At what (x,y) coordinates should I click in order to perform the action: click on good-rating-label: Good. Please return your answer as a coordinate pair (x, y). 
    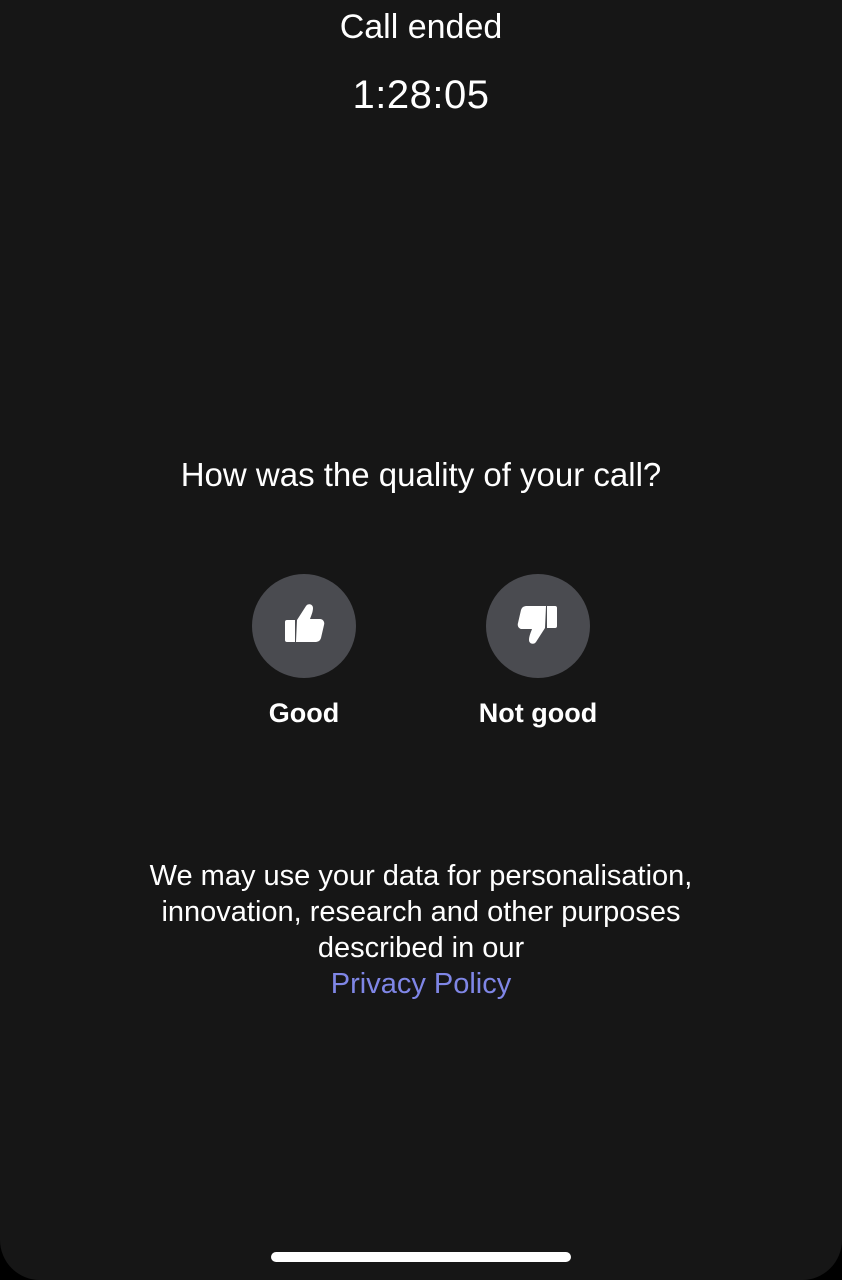
    Looking at the image, I should click on (304, 713).